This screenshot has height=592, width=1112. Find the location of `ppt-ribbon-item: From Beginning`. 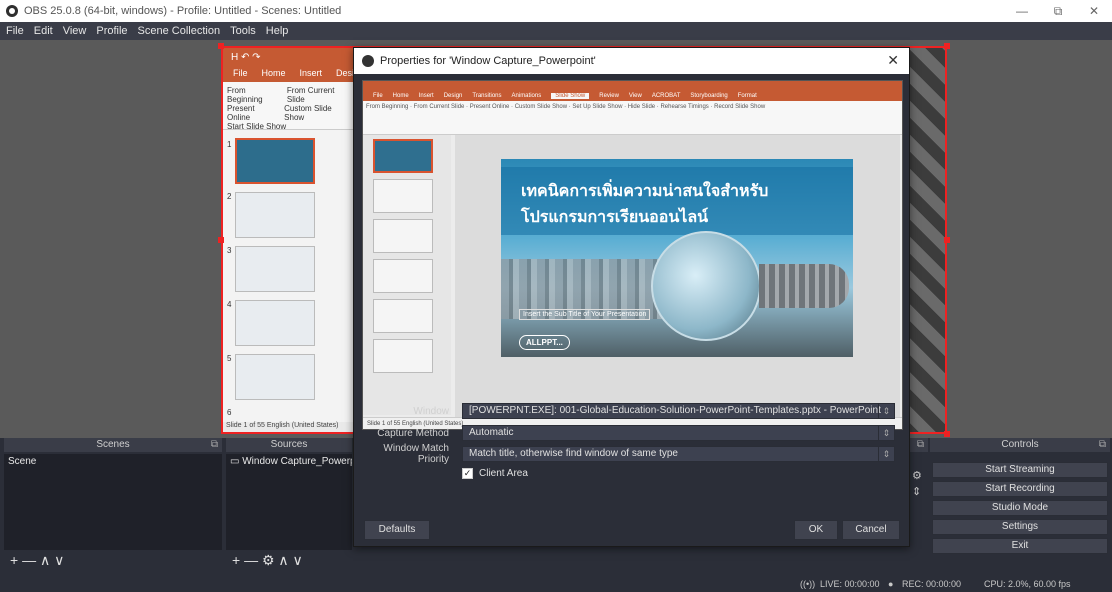

ppt-ribbon-item: From Beginning is located at coordinates (245, 95).